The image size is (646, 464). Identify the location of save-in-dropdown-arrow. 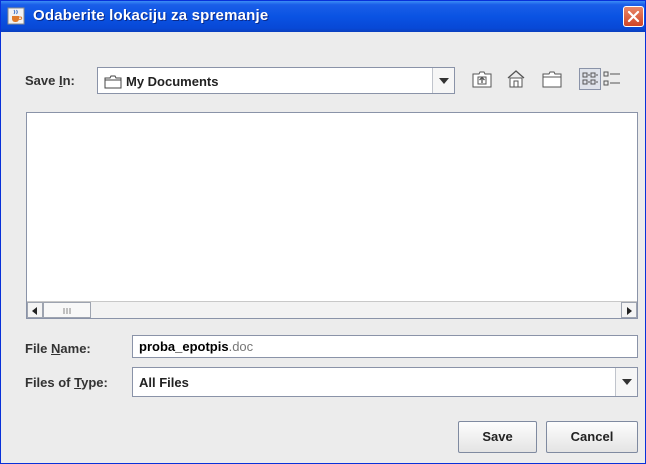
(443, 80).